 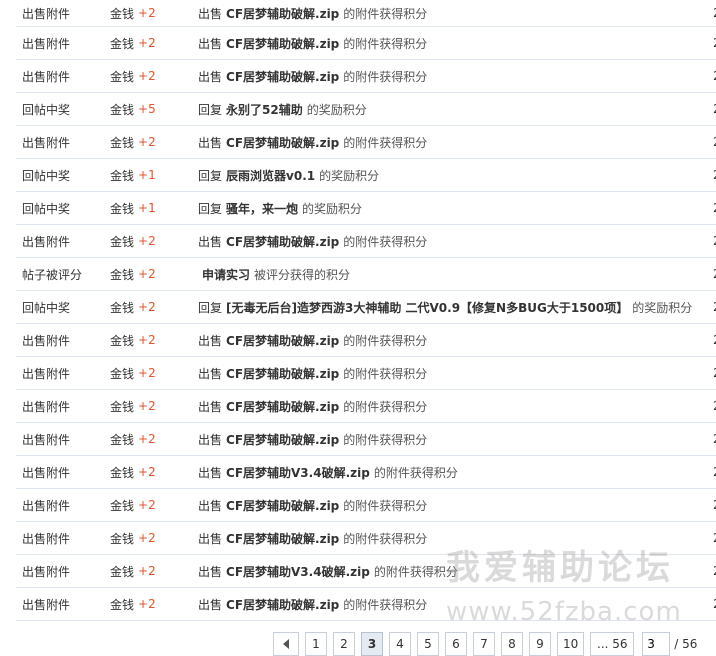 I want to click on total-pages: / 56, so click(x=686, y=644).